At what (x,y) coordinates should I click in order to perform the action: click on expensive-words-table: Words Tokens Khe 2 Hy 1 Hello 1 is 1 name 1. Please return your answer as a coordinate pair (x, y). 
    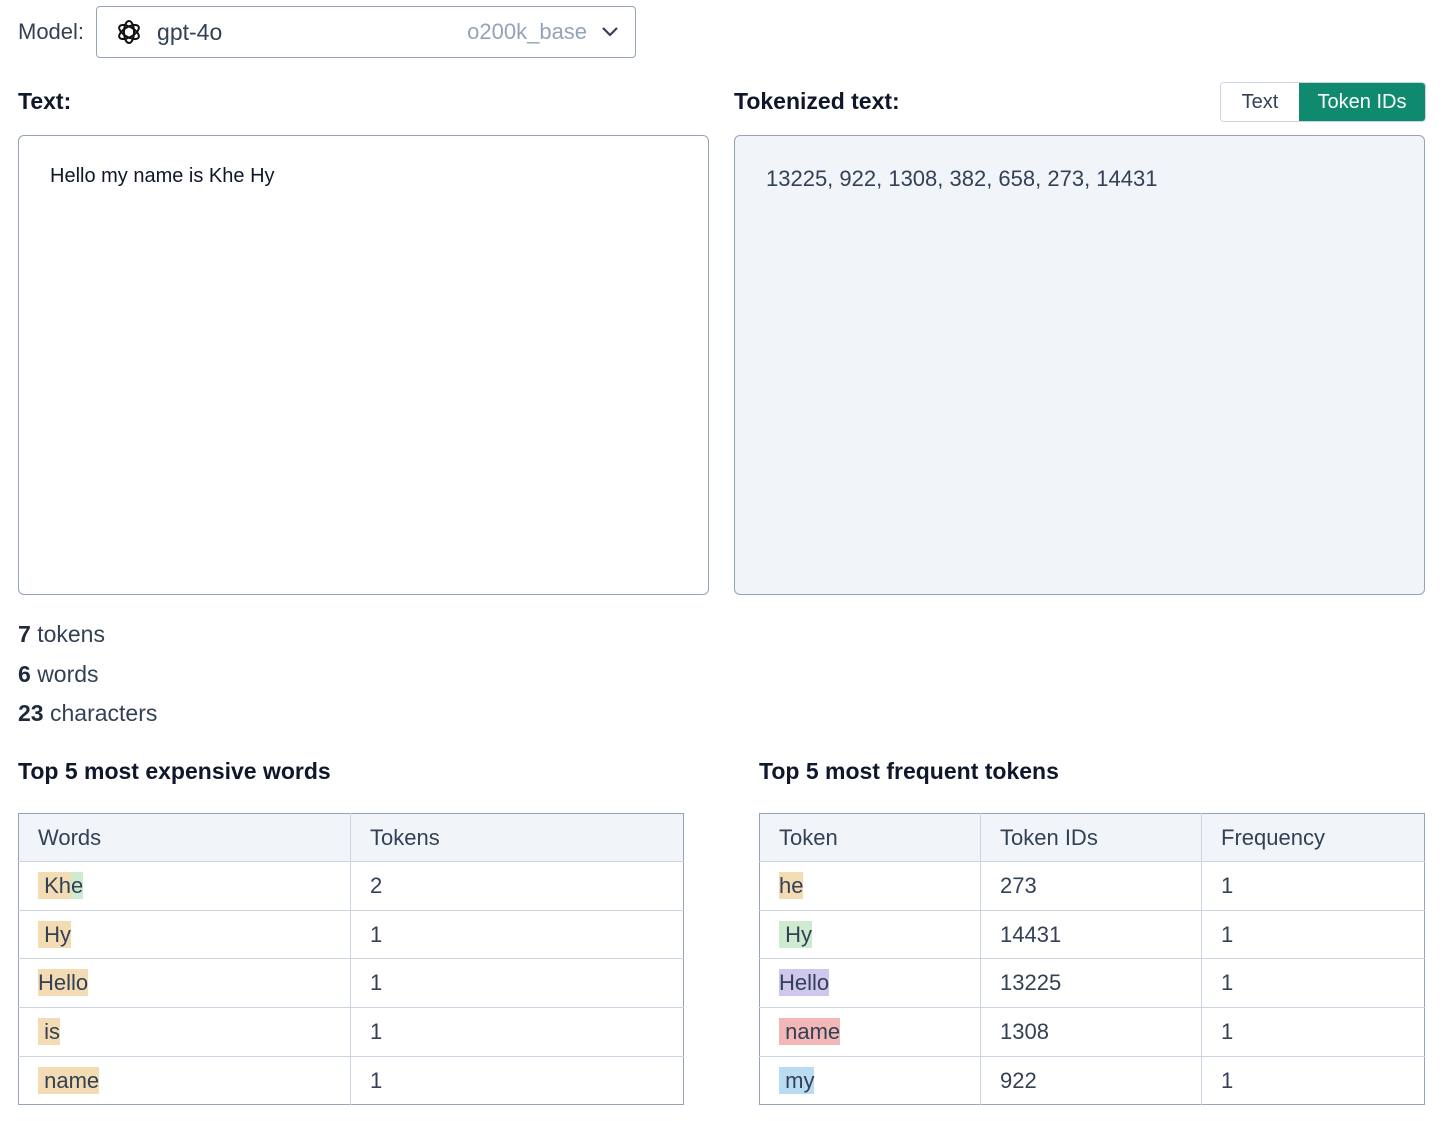
    Looking at the image, I should click on (351, 959).